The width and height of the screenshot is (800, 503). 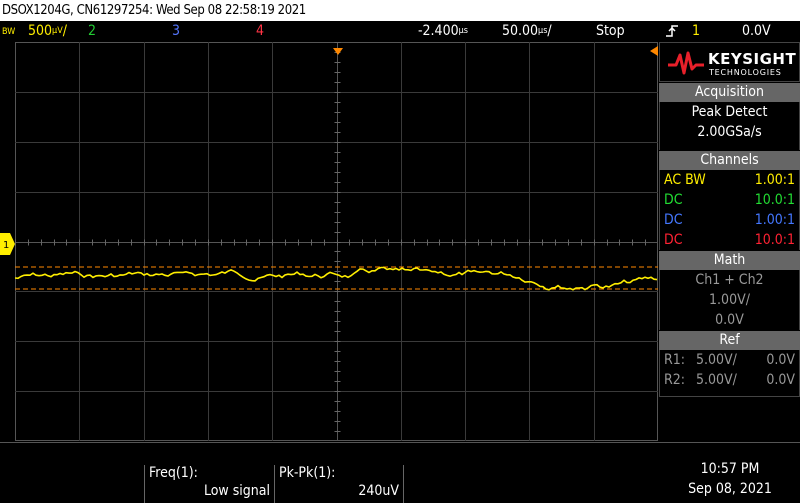 I want to click on trigger-level: 0.0V, so click(x=756, y=31).